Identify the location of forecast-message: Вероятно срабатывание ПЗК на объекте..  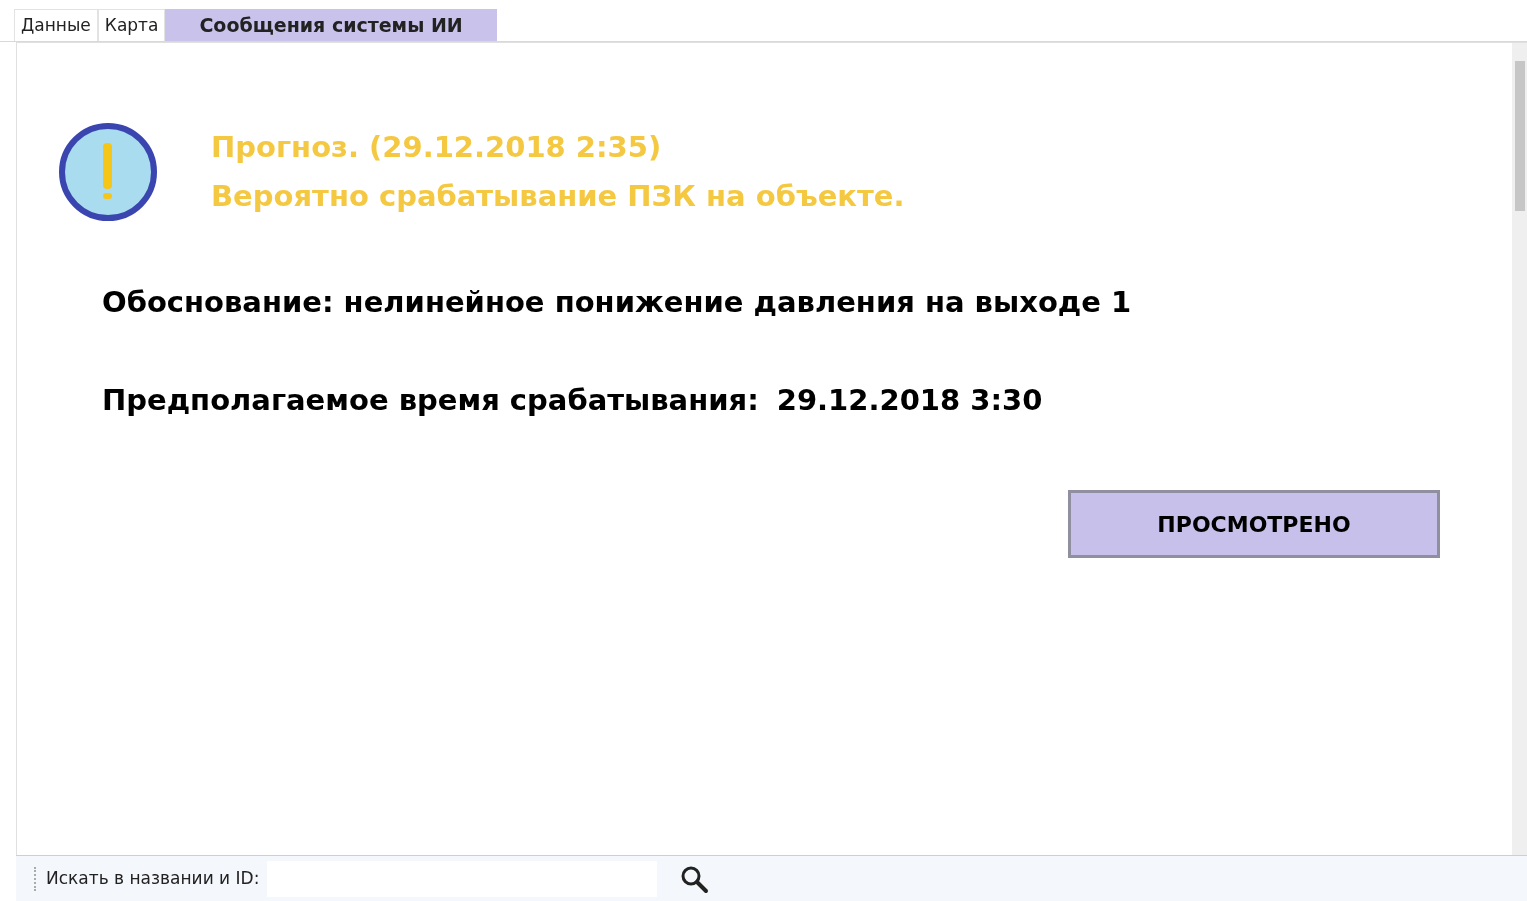
(558, 196).